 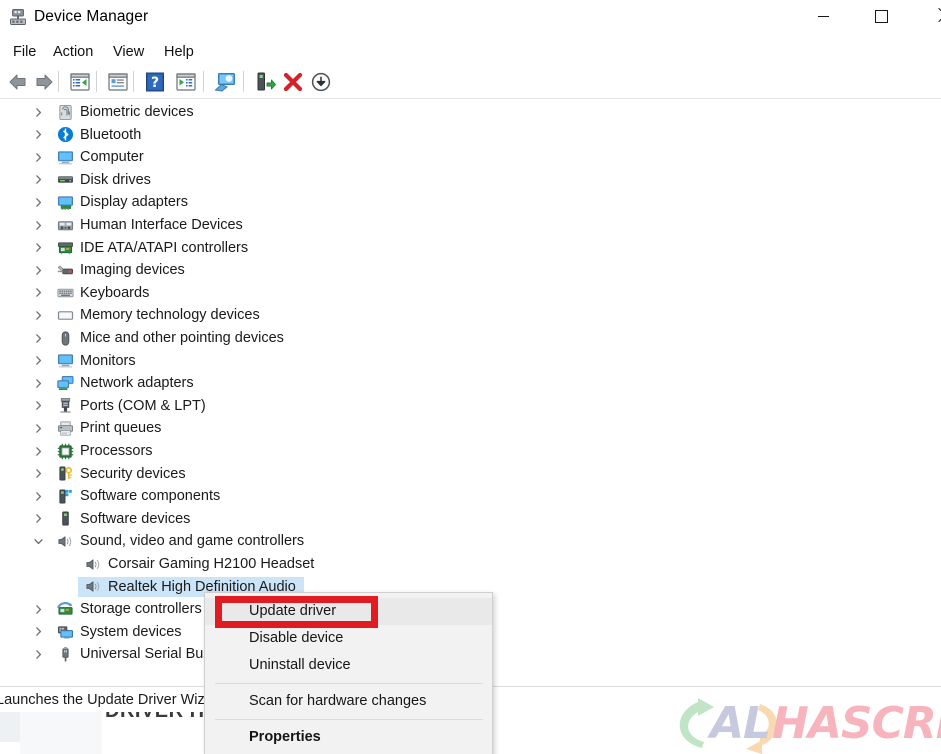 I want to click on tree-item: Network adapters, so click(x=470, y=383).